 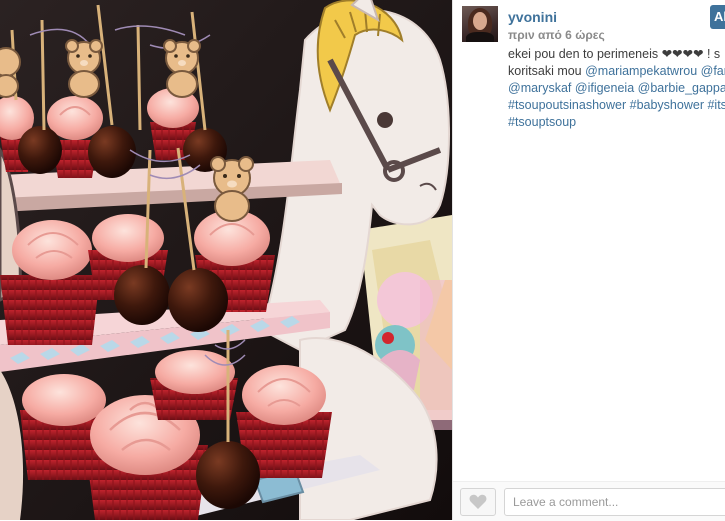 I want to click on mention-link: @ifigeneia, so click(x=604, y=88).